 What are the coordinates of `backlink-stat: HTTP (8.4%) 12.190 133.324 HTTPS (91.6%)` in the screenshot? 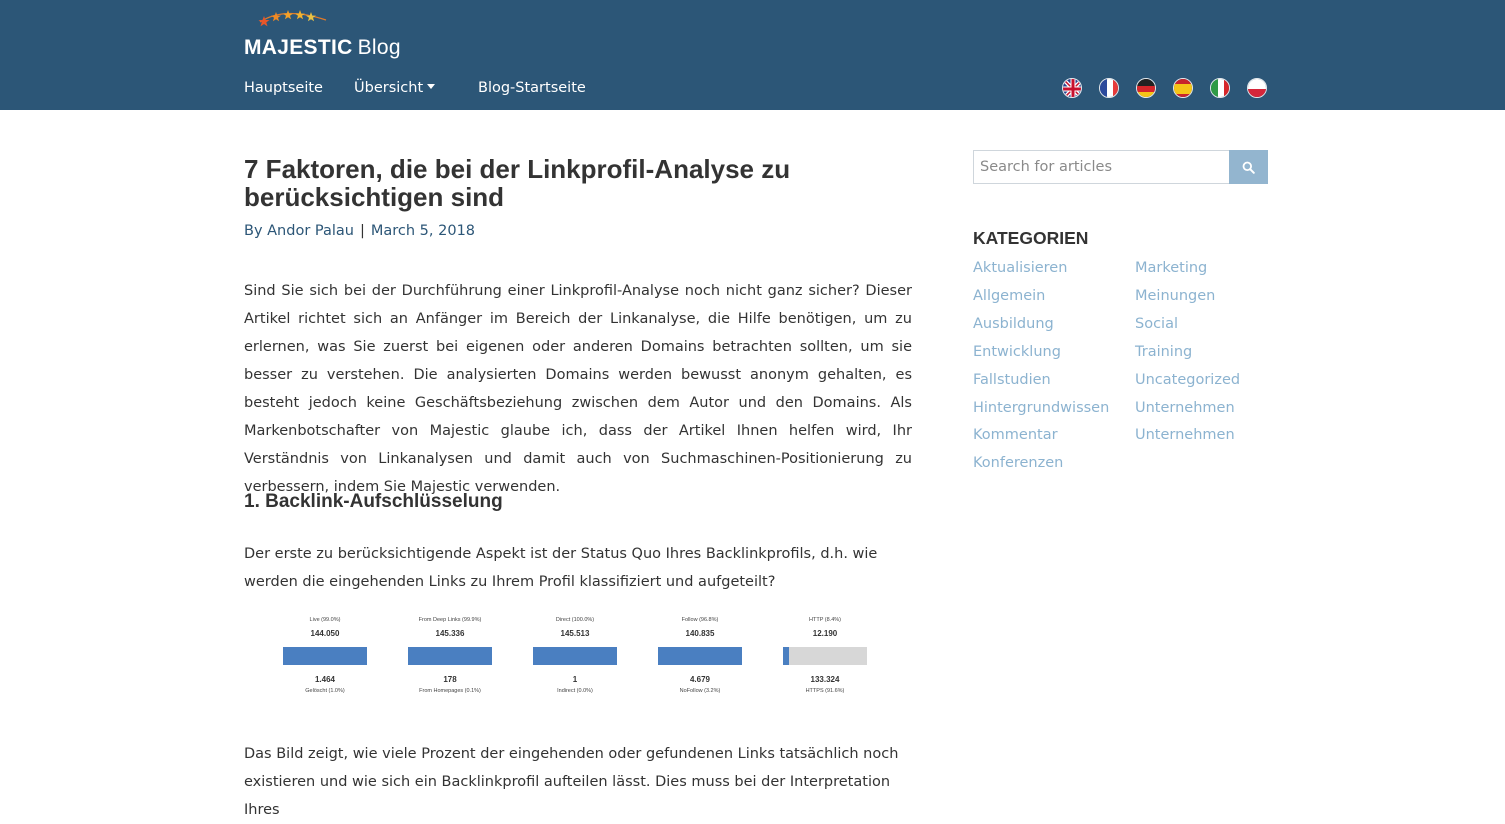 It's located at (825, 655).